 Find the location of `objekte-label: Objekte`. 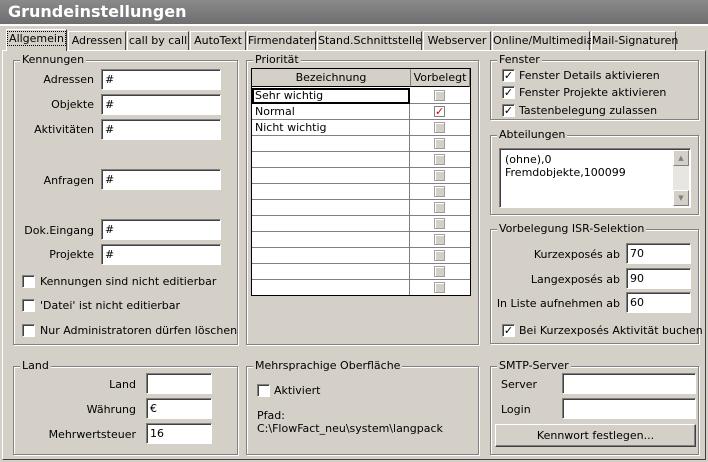

objekte-label: Objekte is located at coordinates (72, 104).